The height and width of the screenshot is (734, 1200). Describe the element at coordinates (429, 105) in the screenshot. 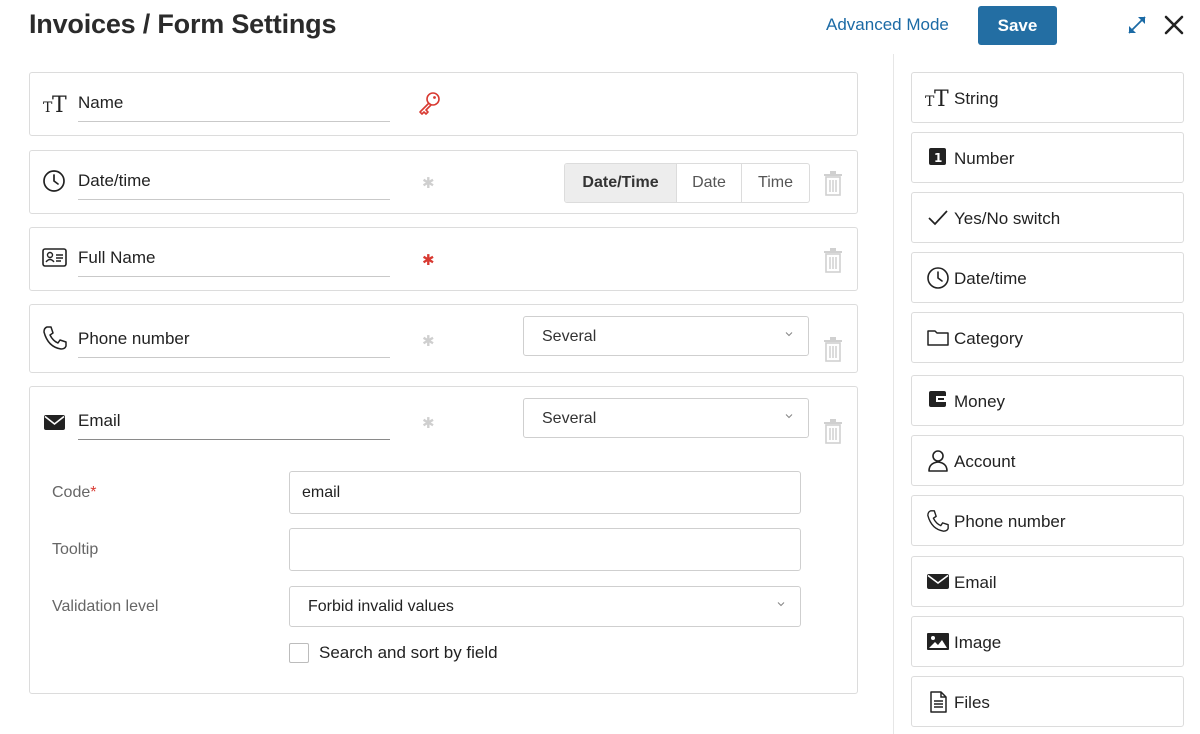

I see `key-icon` at that location.